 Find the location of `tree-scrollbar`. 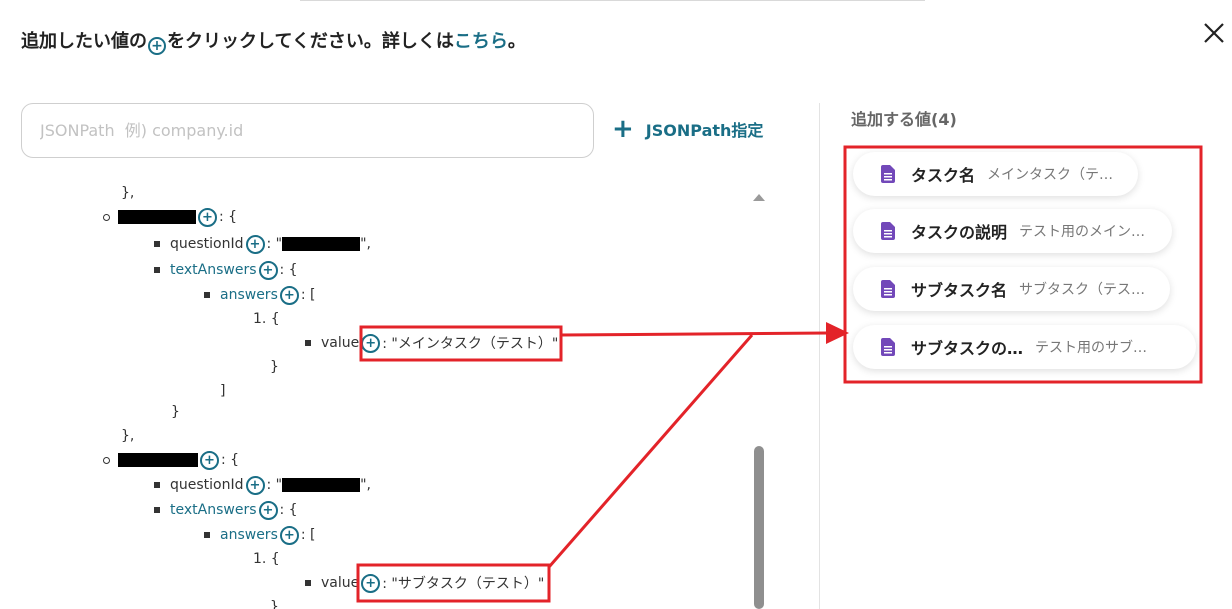

tree-scrollbar is located at coordinates (759, 399).